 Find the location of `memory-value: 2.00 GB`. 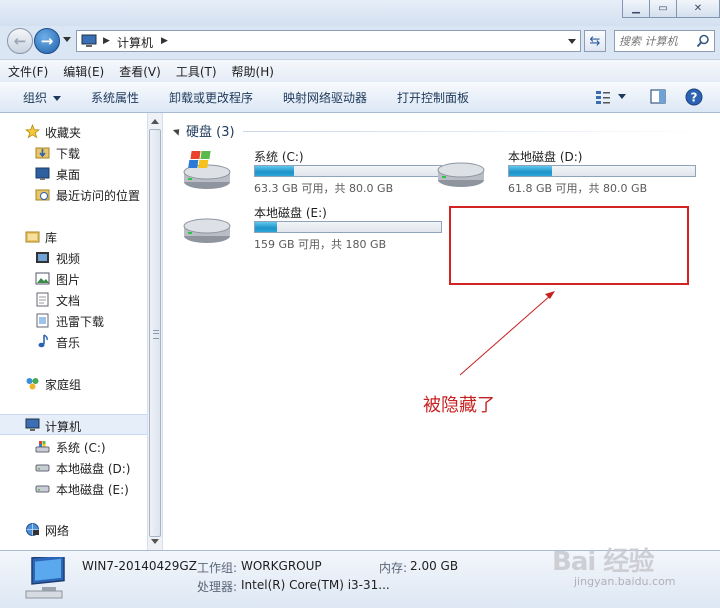

memory-value: 2.00 GB is located at coordinates (434, 566).